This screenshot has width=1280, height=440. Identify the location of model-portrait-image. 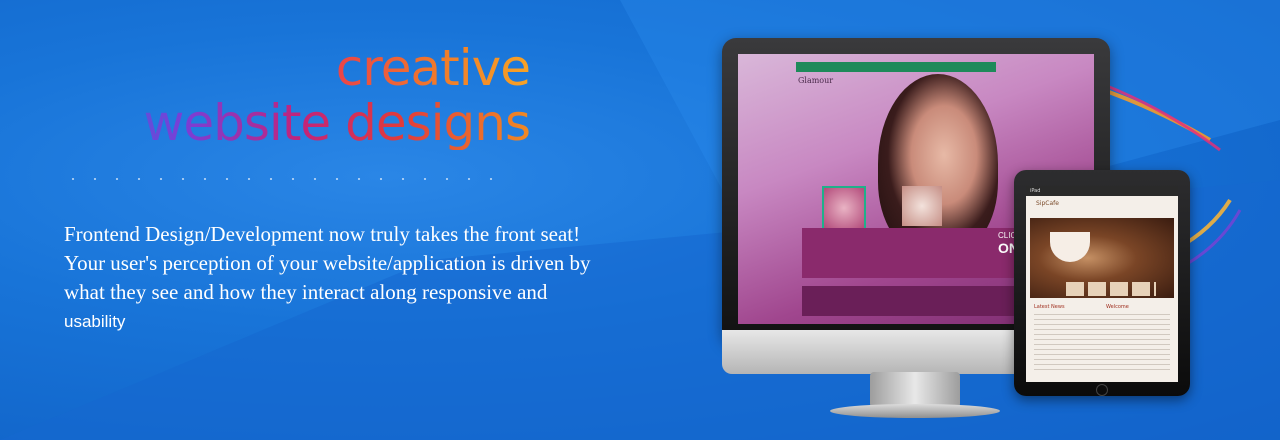
(938, 164).